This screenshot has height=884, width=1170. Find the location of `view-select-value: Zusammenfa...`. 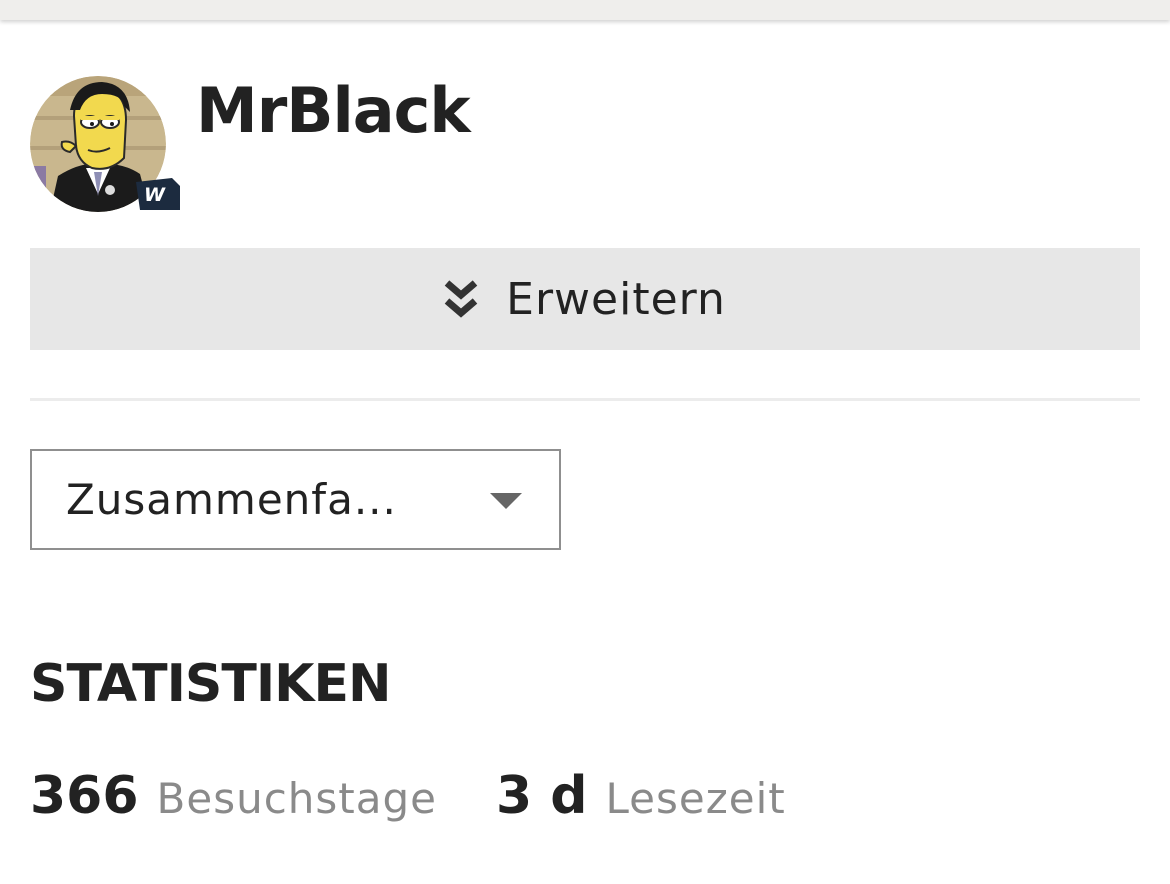

view-select-value: Zusammenfa... is located at coordinates (231, 499).